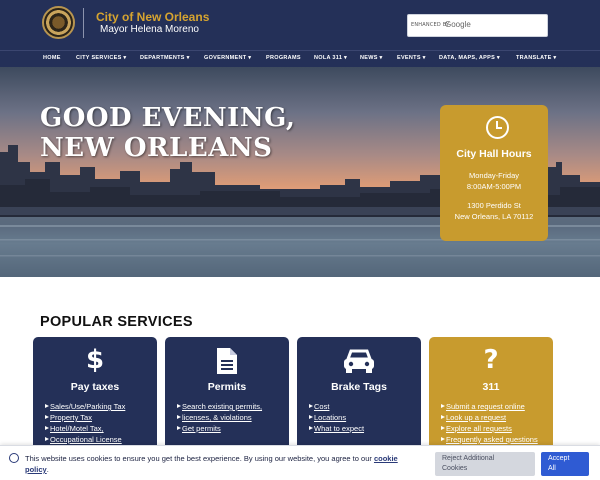 The image size is (600, 480). I want to click on nav-events: EVENTS ▾, so click(411, 58).